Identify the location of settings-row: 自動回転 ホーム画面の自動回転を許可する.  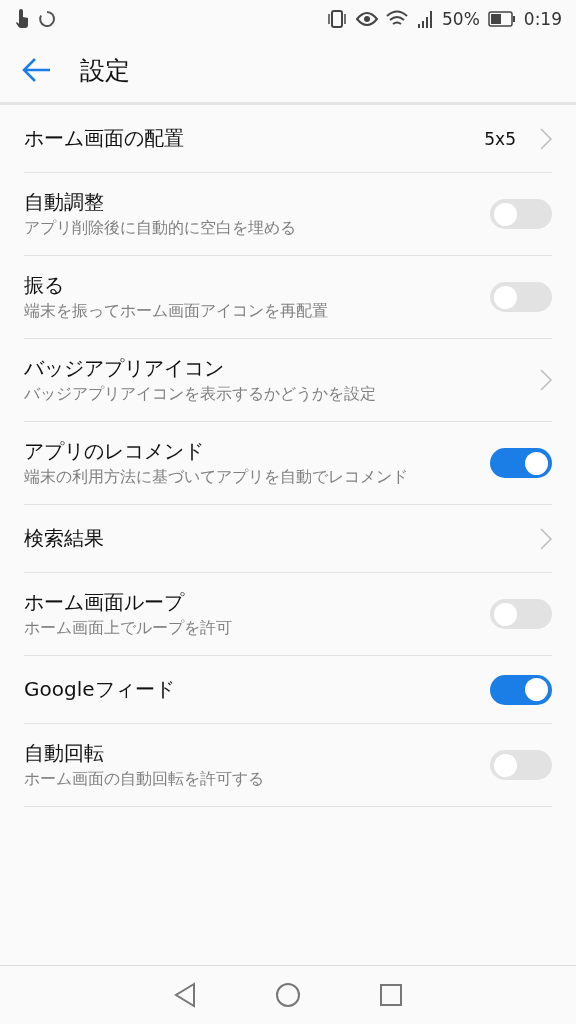
(288, 765).